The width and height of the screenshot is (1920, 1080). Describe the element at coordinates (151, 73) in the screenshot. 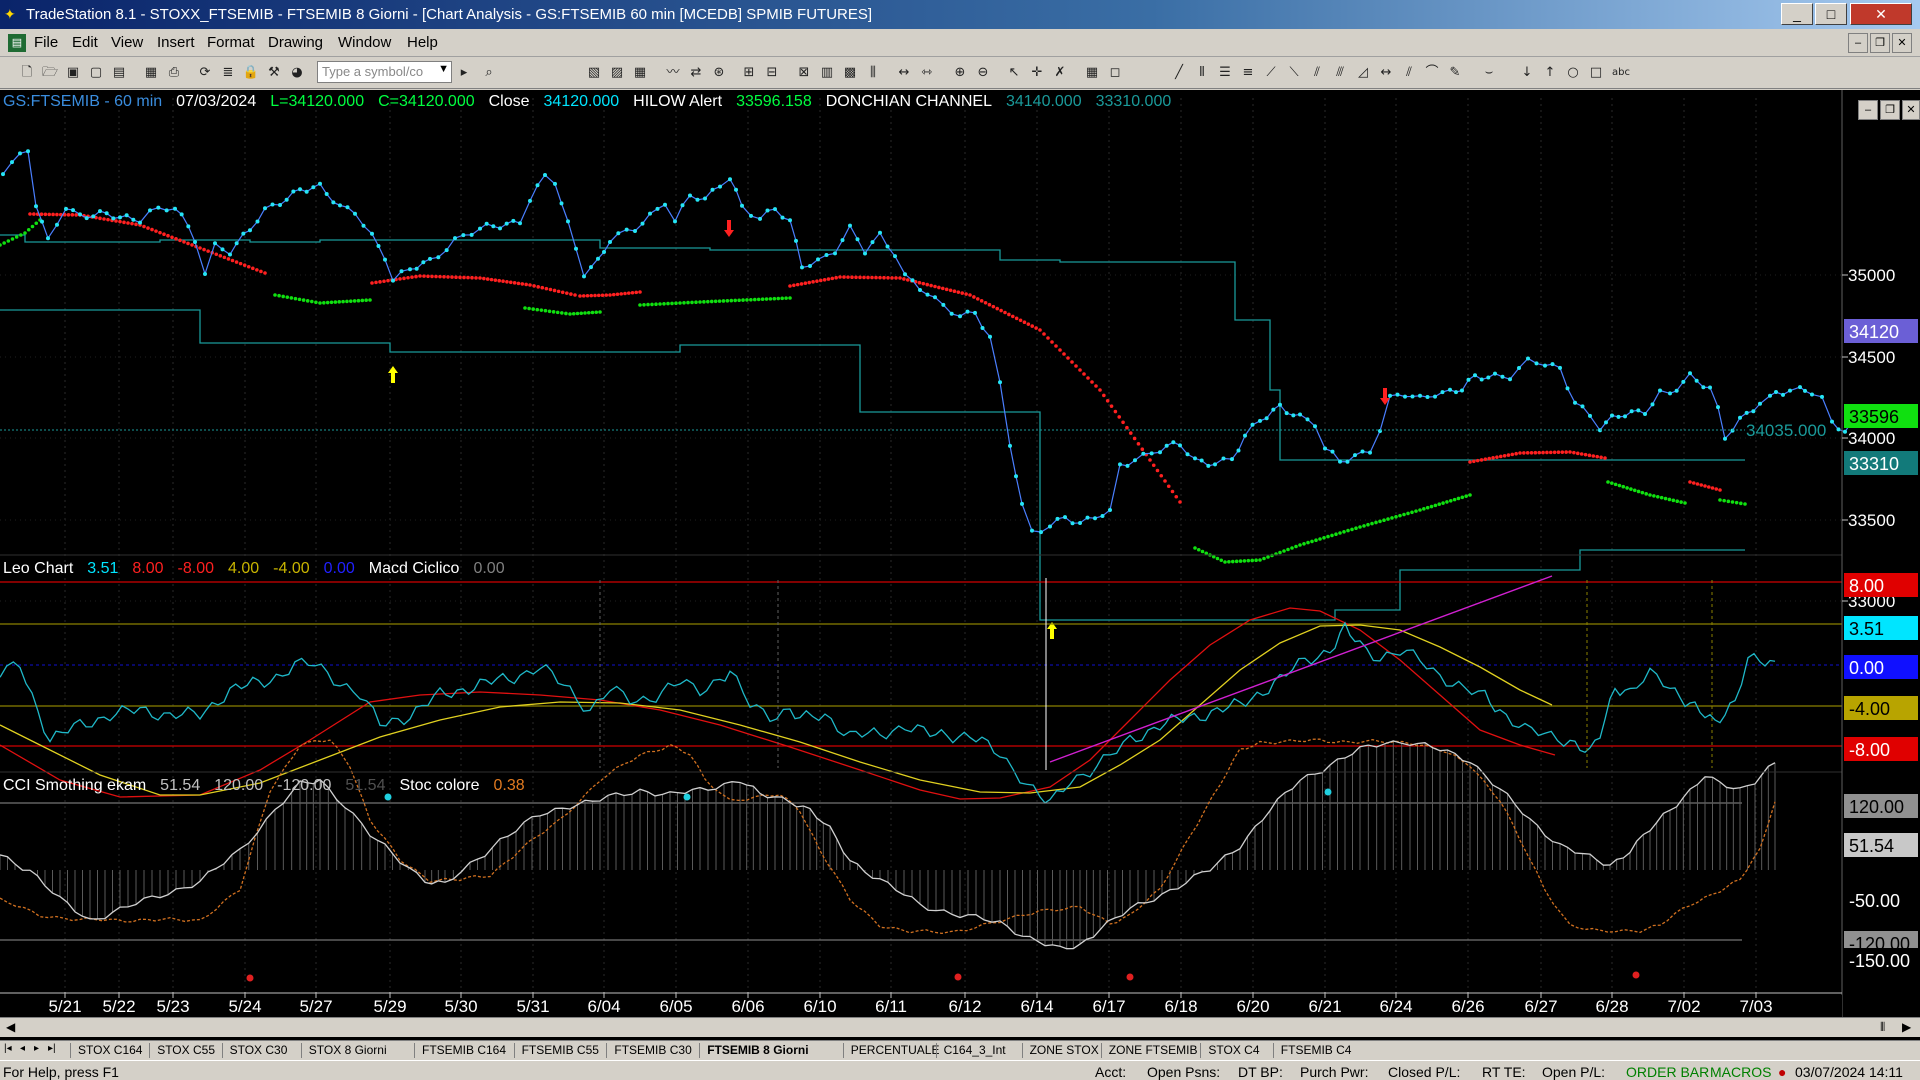

I see `print-preview-icon: ▦` at that location.